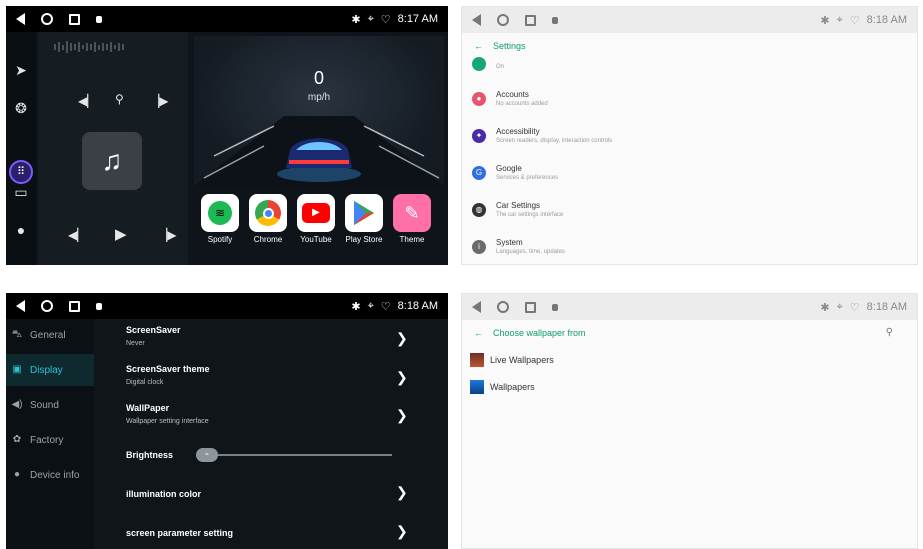 This screenshot has height=549, width=923. What do you see at coordinates (112, 161) in the screenshot?
I see `music-note-icon: ♫` at bounding box center [112, 161].